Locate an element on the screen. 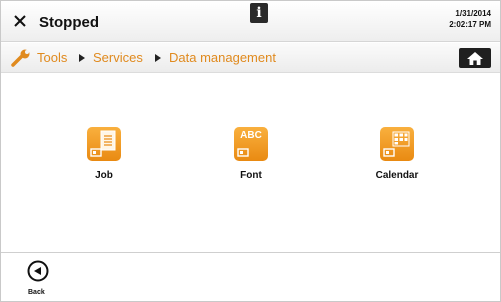 The width and height of the screenshot is (501, 302). breadcrumb-item-data-management: Data management is located at coordinates (222, 57).